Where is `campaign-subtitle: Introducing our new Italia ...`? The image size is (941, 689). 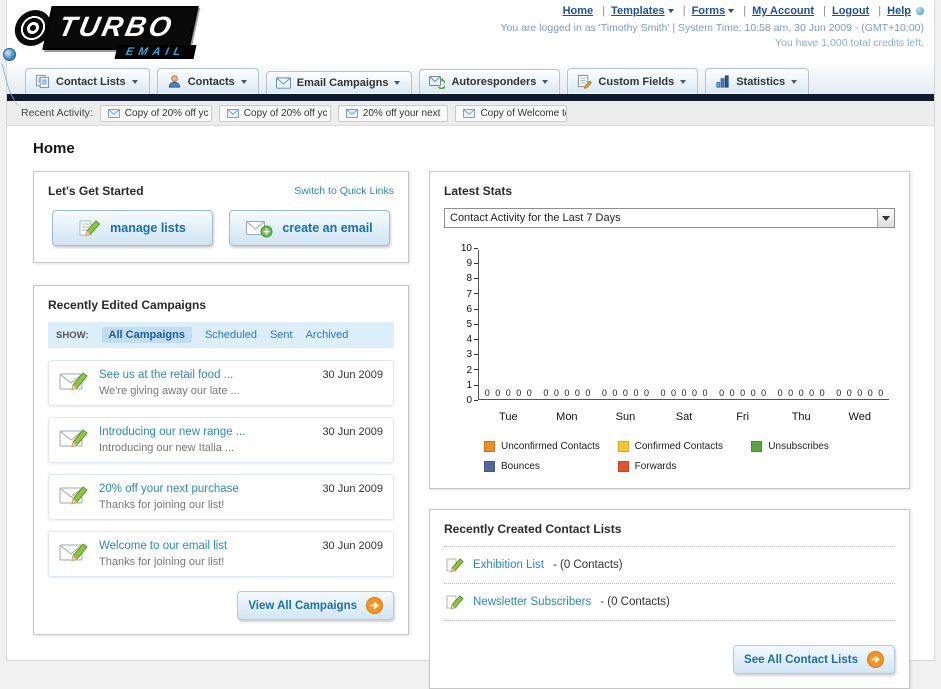 campaign-subtitle: Introducing our new Italia ... is located at coordinates (167, 448).